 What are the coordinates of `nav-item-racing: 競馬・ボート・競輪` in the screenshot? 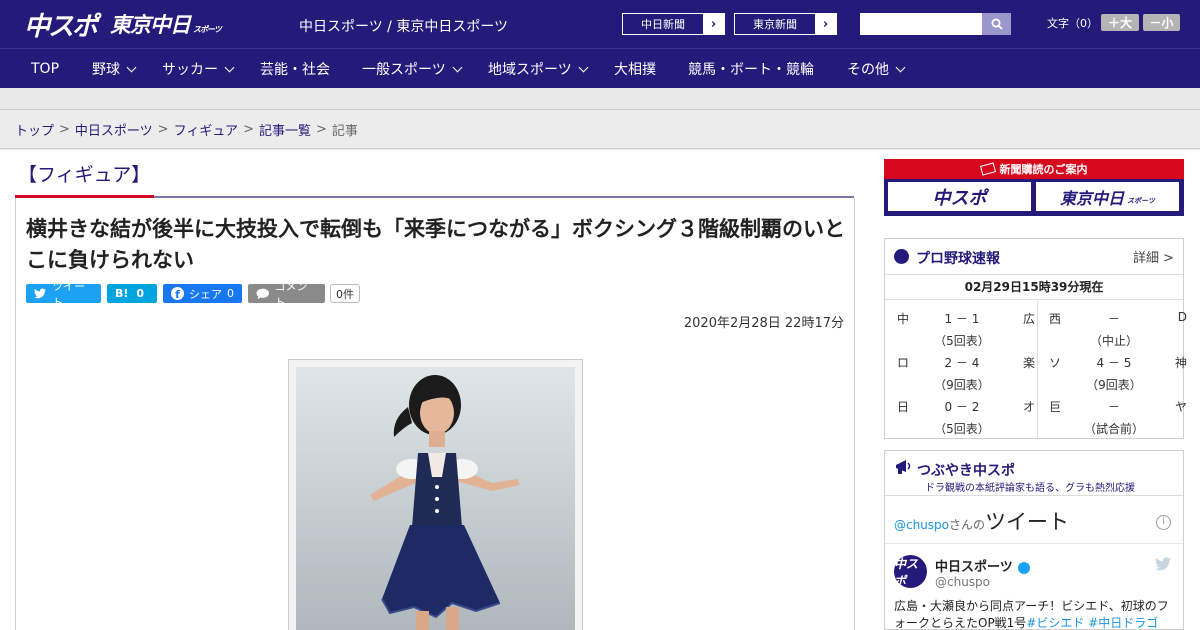 It's located at (751, 69).